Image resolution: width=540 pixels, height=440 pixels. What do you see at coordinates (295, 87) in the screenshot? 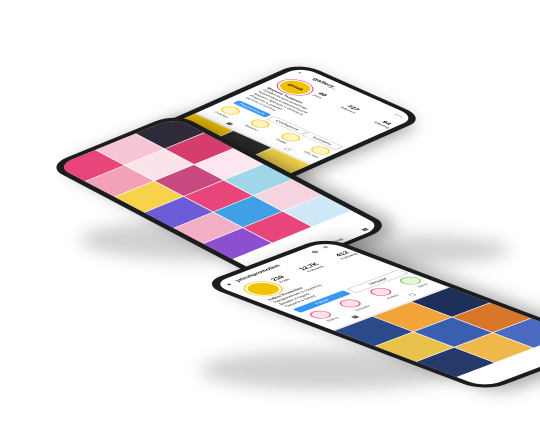
I see `avatar-logo: gmak` at bounding box center [295, 87].